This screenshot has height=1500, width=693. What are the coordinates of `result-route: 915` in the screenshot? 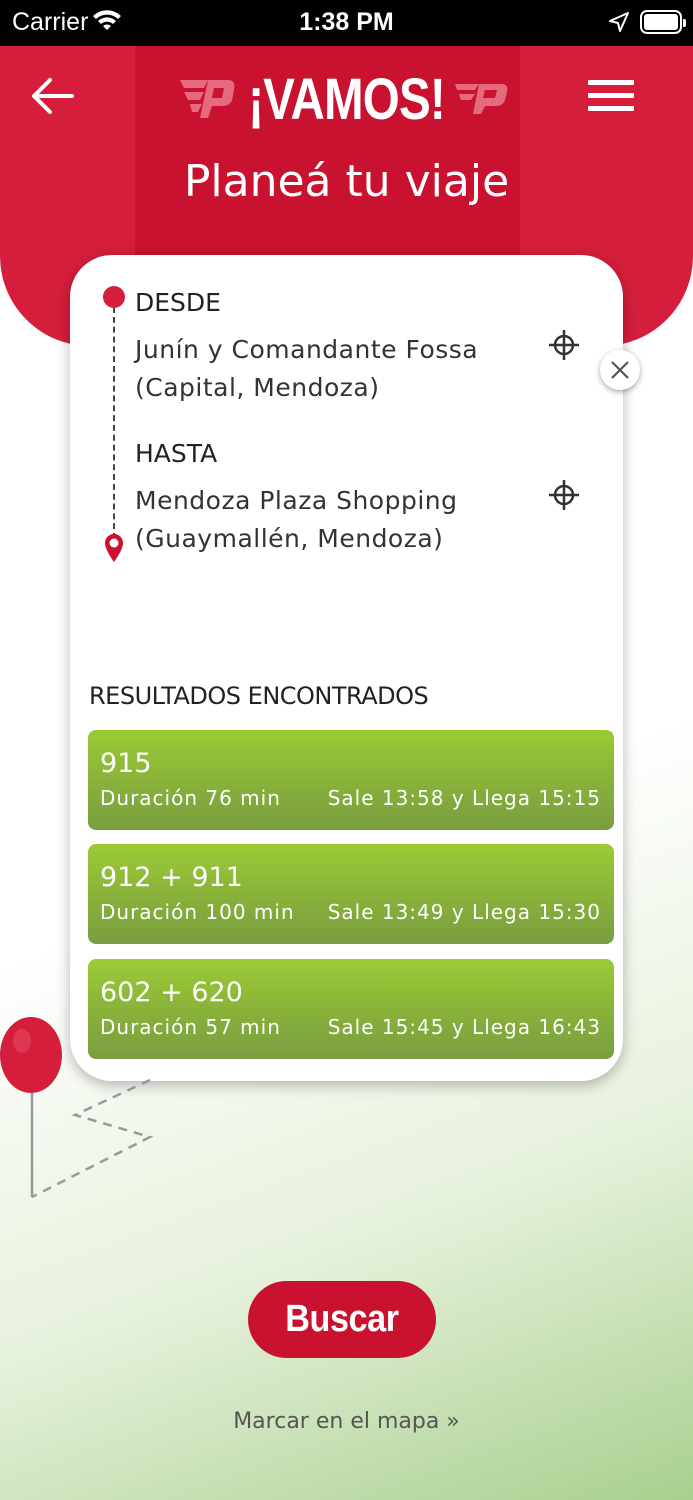 It's located at (126, 763).